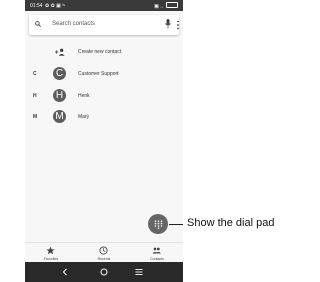 Image resolution: width=320 pixels, height=282 pixels. I want to click on status-icons: ✿ ✿ ▣ ⁱˢ, so click(55, 5).